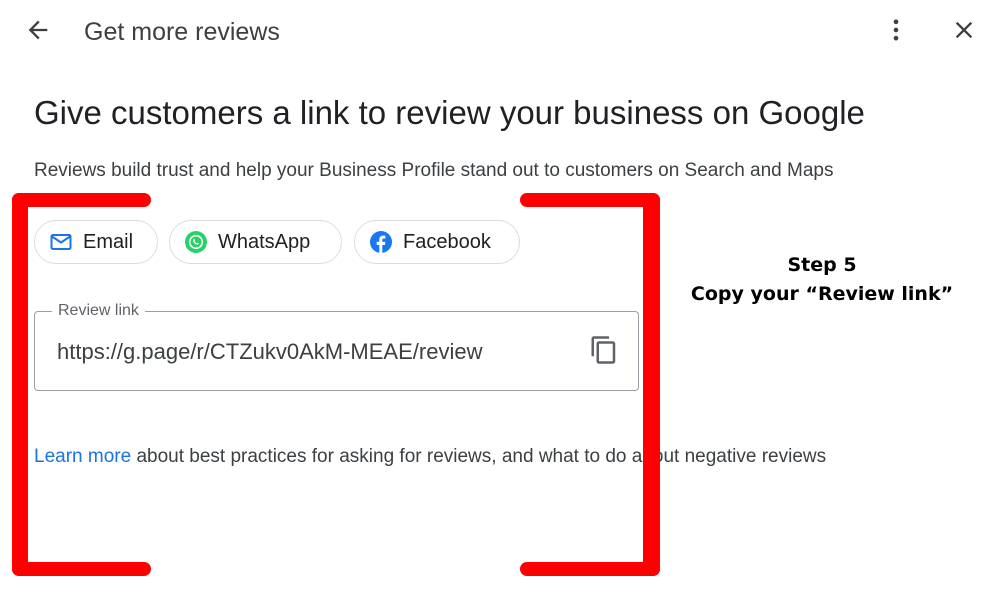 This screenshot has height=596, width=1000. Describe the element at coordinates (61, 242) in the screenshot. I see `email-icon` at that location.